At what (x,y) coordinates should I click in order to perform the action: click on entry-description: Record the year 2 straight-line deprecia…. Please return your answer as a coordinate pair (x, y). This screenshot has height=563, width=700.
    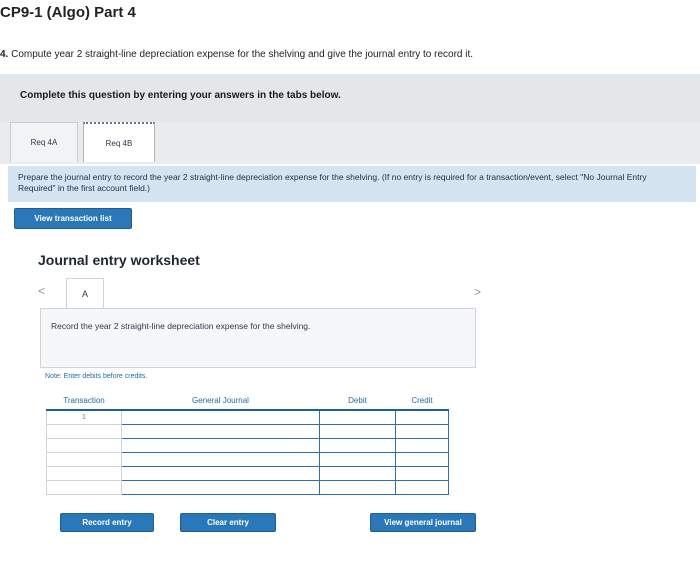
    Looking at the image, I should click on (258, 338).